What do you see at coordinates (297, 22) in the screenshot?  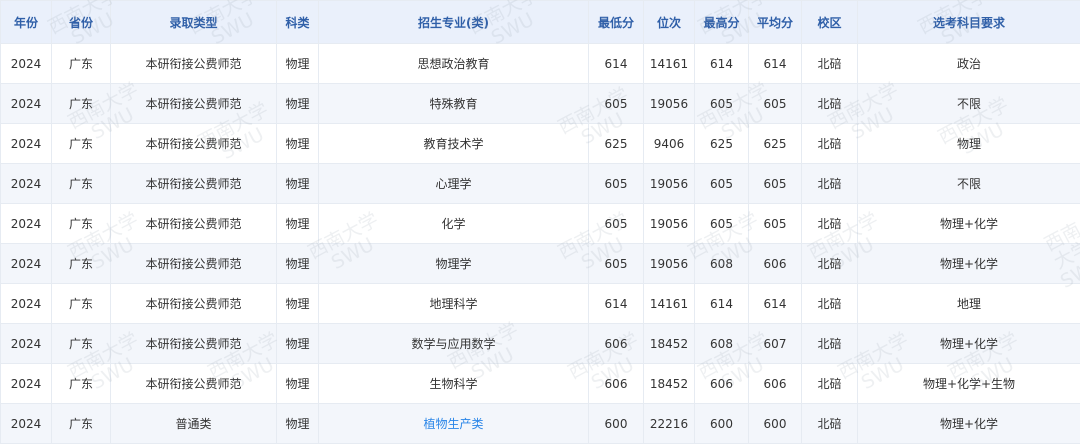 I see `col-header-subject-track: 科类` at bounding box center [297, 22].